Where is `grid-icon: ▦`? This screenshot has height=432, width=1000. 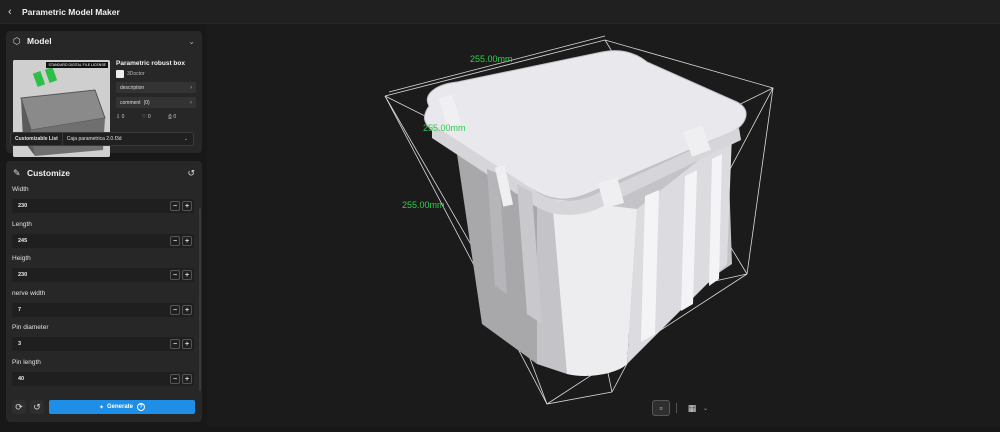 grid-icon: ▦ is located at coordinates (692, 407).